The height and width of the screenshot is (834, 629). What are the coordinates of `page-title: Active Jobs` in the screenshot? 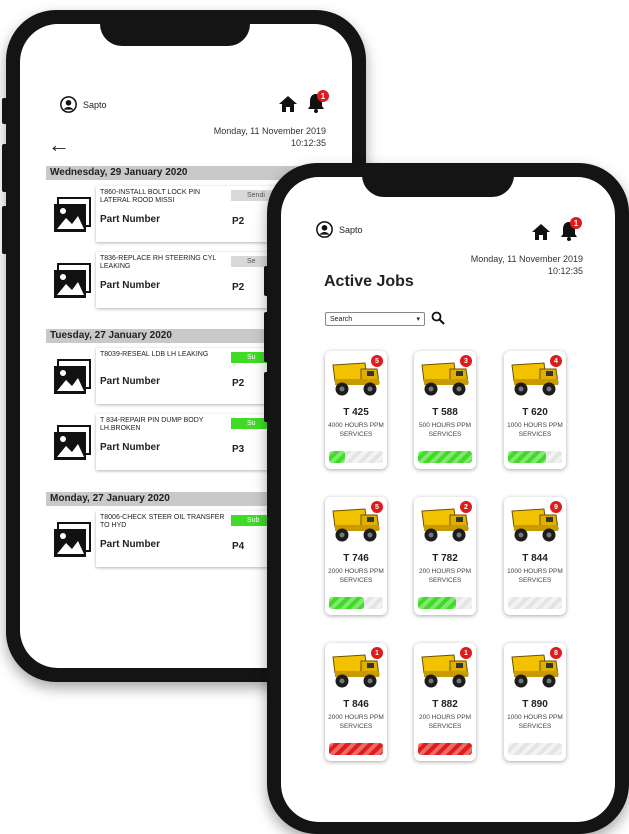 It's located at (369, 281).